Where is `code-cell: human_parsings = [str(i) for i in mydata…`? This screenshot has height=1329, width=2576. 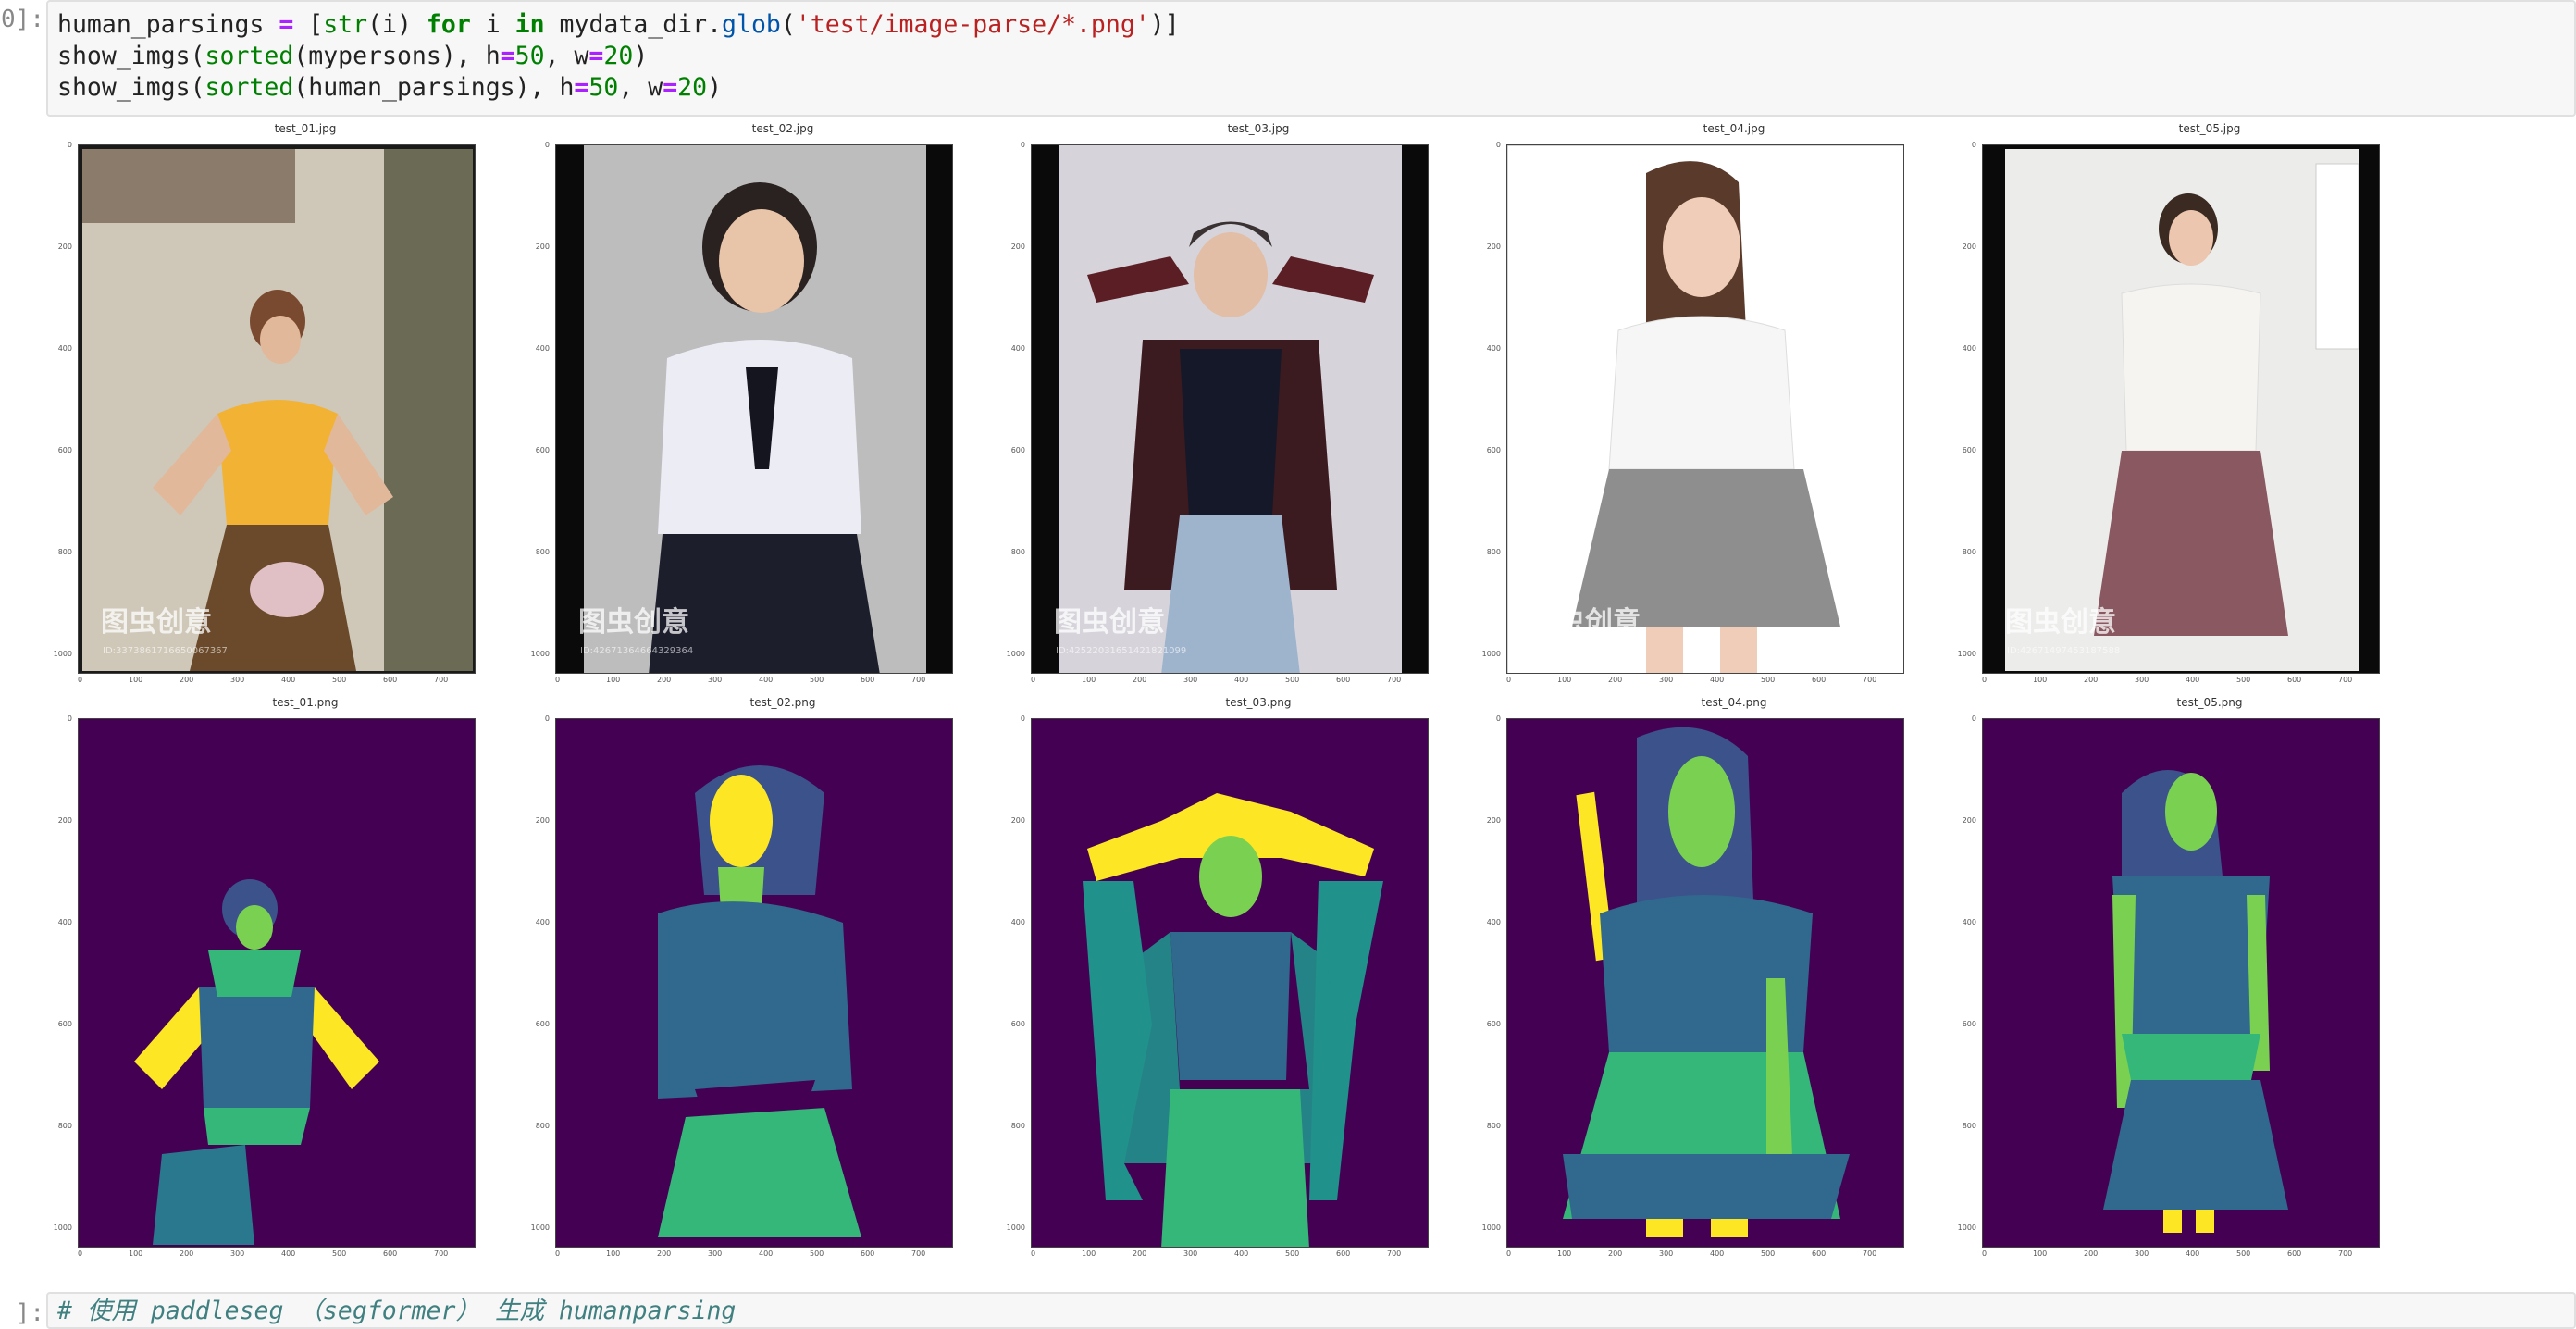 code-cell: human_parsings = [str(i) for i in mydata… is located at coordinates (1311, 58).